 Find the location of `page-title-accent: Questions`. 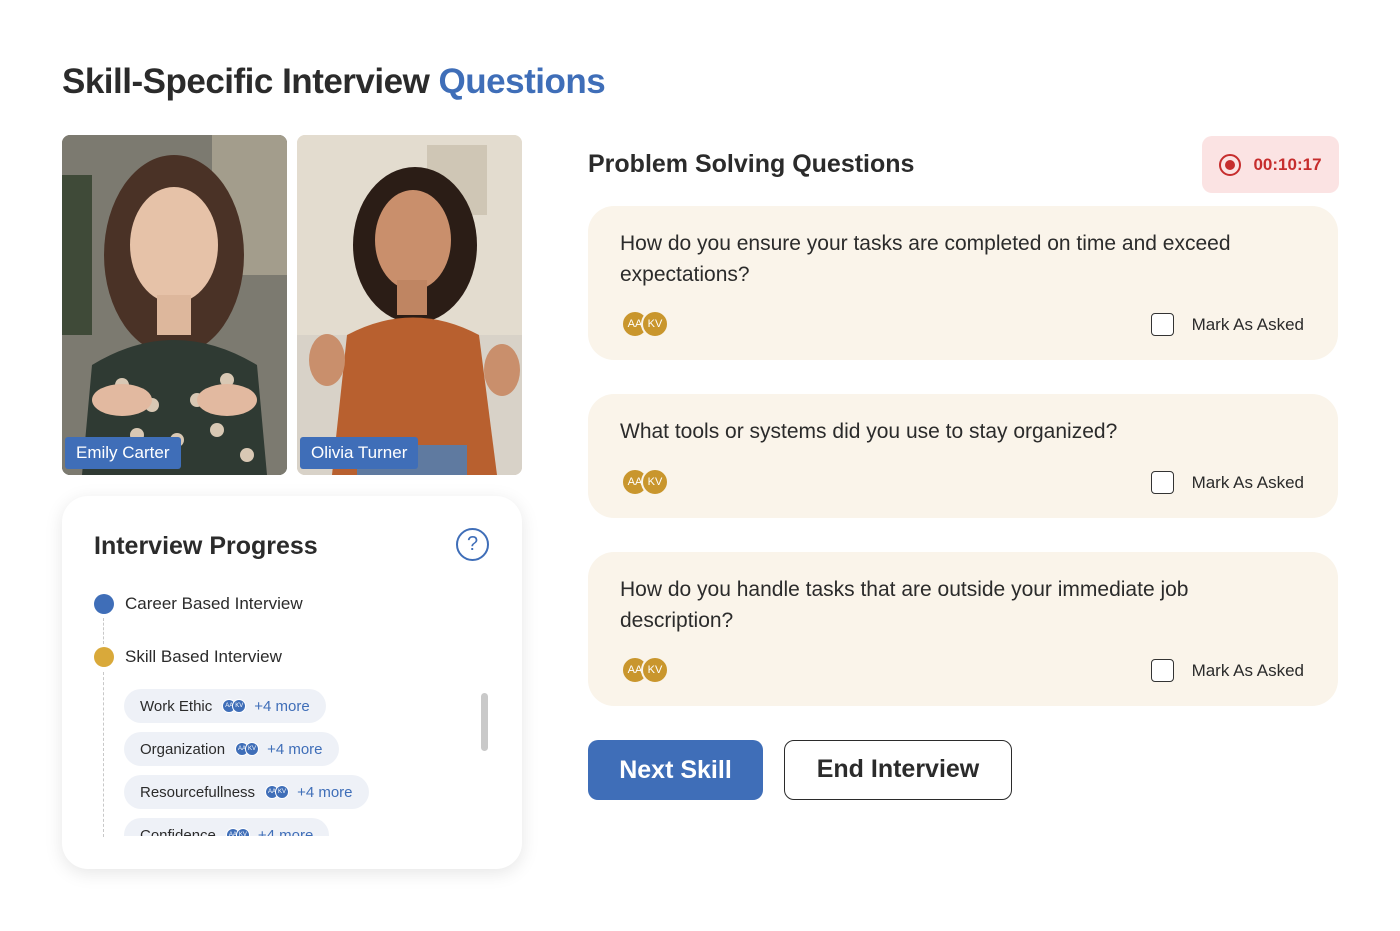

page-title-accent: Questions is located at coordinates (522, 81).